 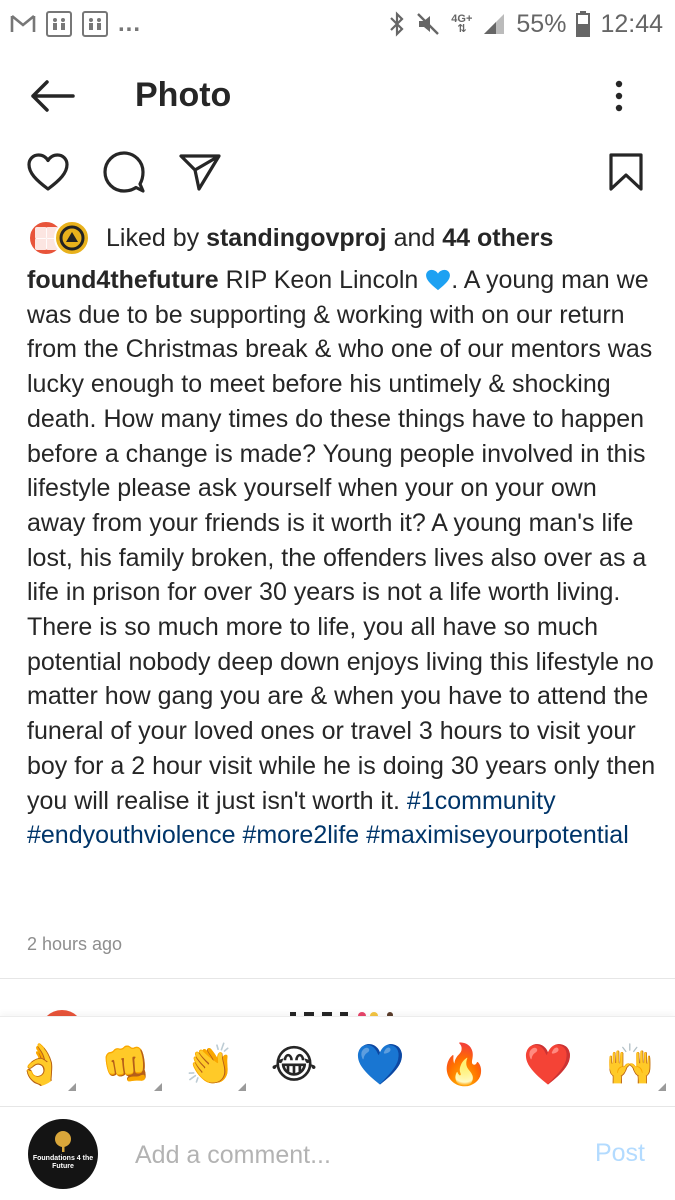 What do you see at coordinates (438, 280) in the screenshot?
I see `blue-heart-icon` at bounding box center [438, 280].